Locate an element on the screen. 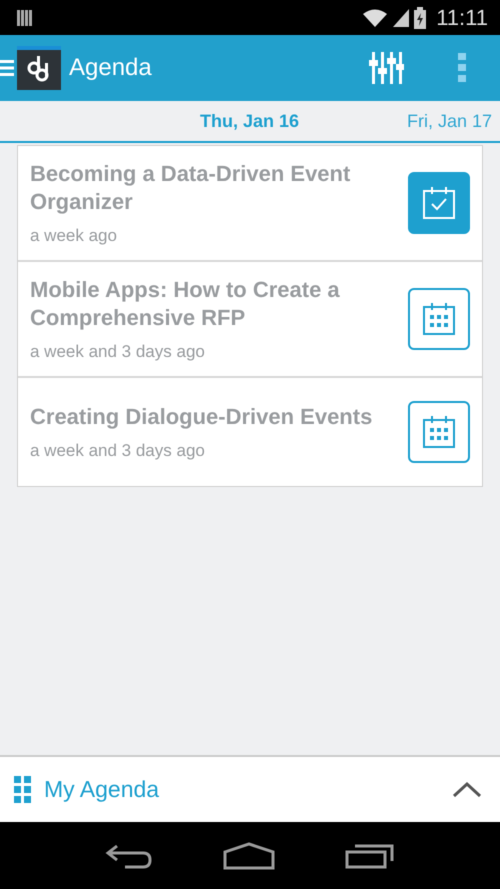  bar-label: My Agenda is located at coordinates (102, 789).